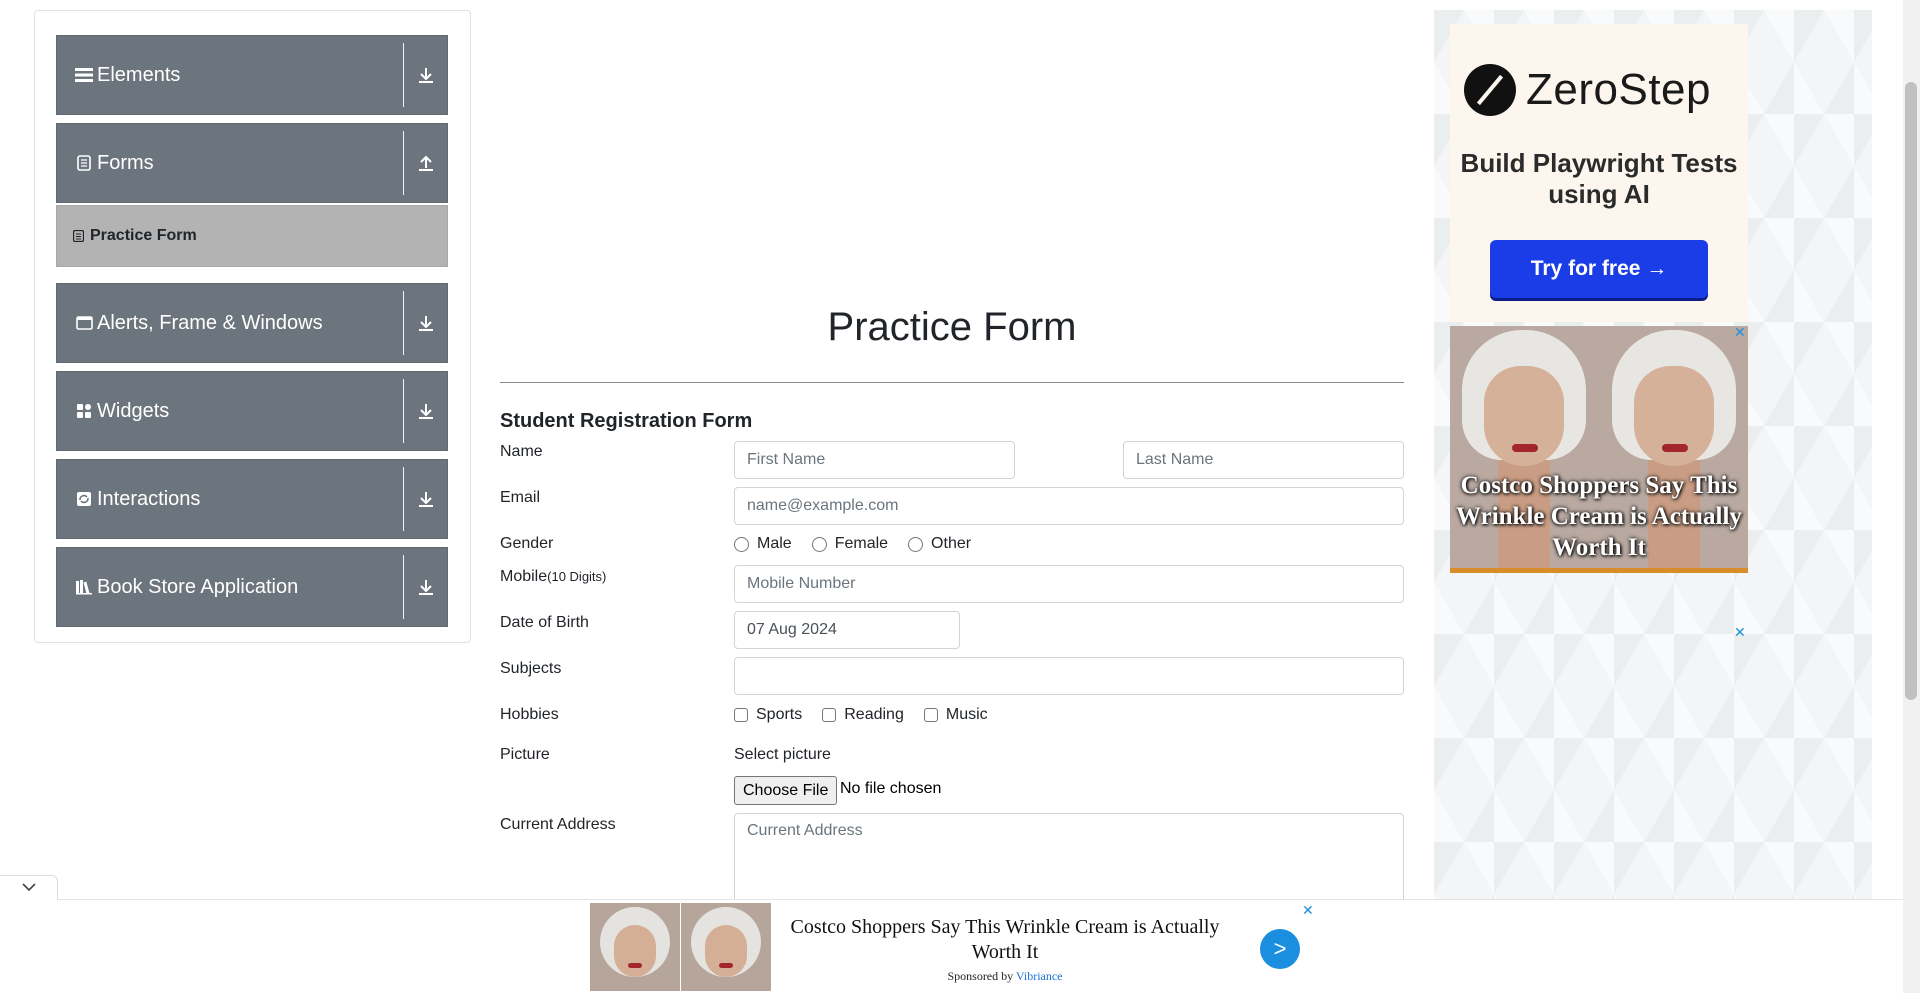  I want to click on sidebar-group-forms: Forms, so click(252, 163).